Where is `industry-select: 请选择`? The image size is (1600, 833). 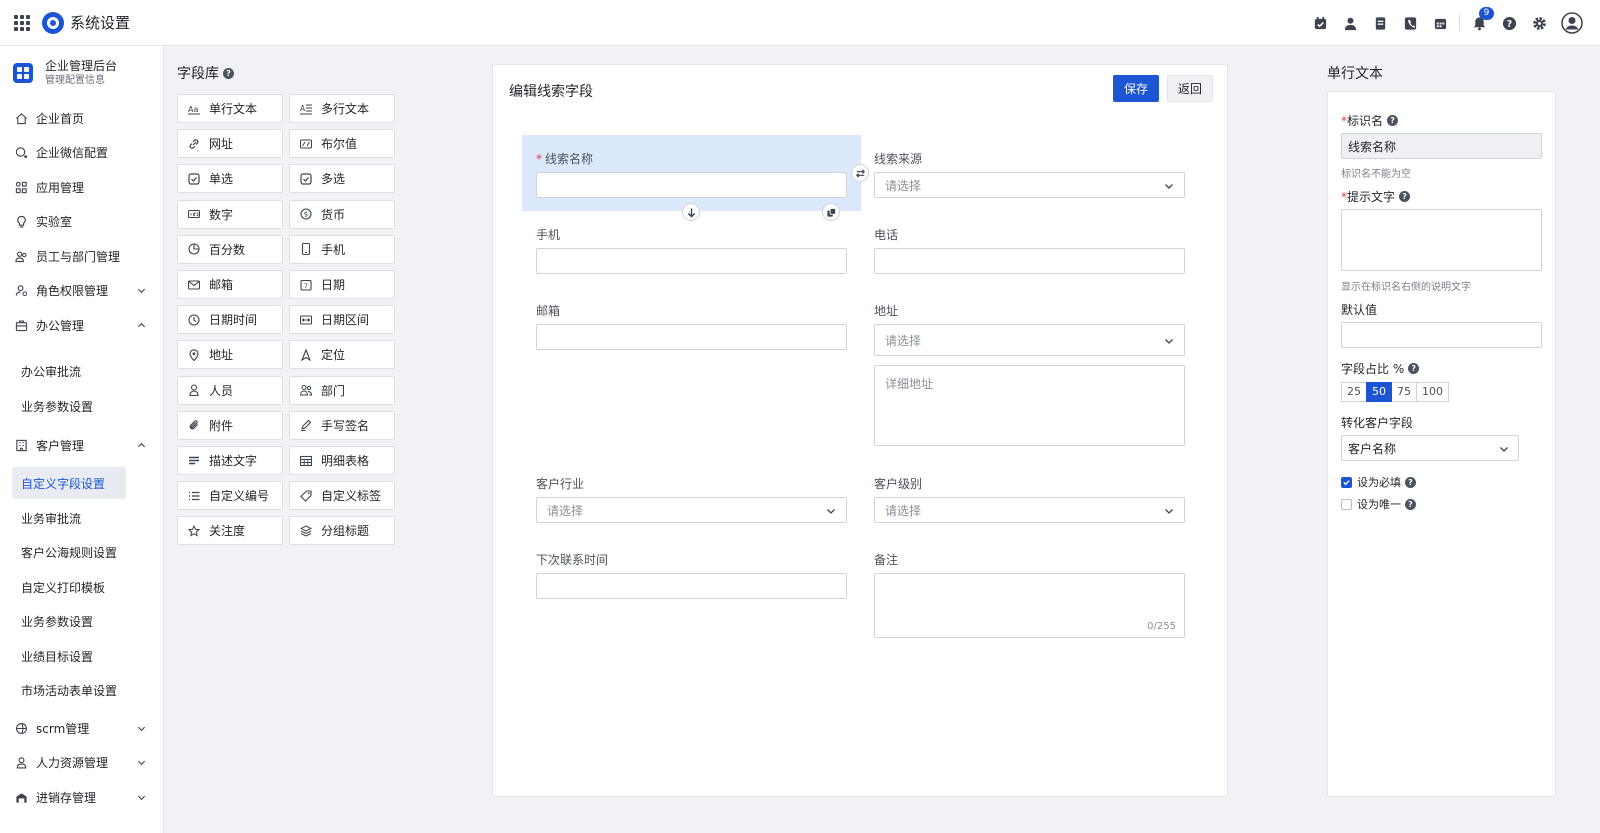 industry-select: 请选择 is located at coordinates (691, 510).